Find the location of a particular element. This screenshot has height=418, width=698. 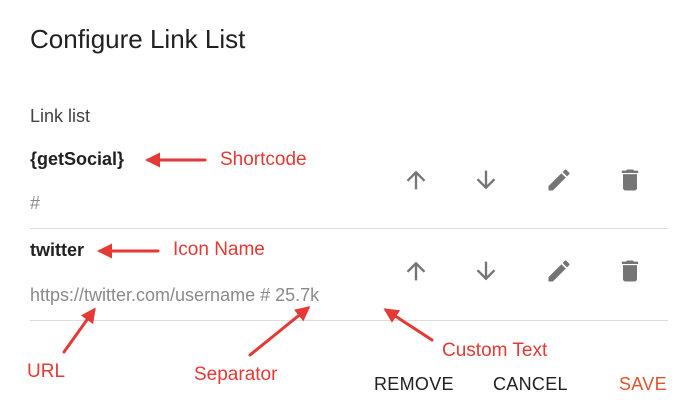

cancel-button: CANCEL is located at coordinates (530, 384).